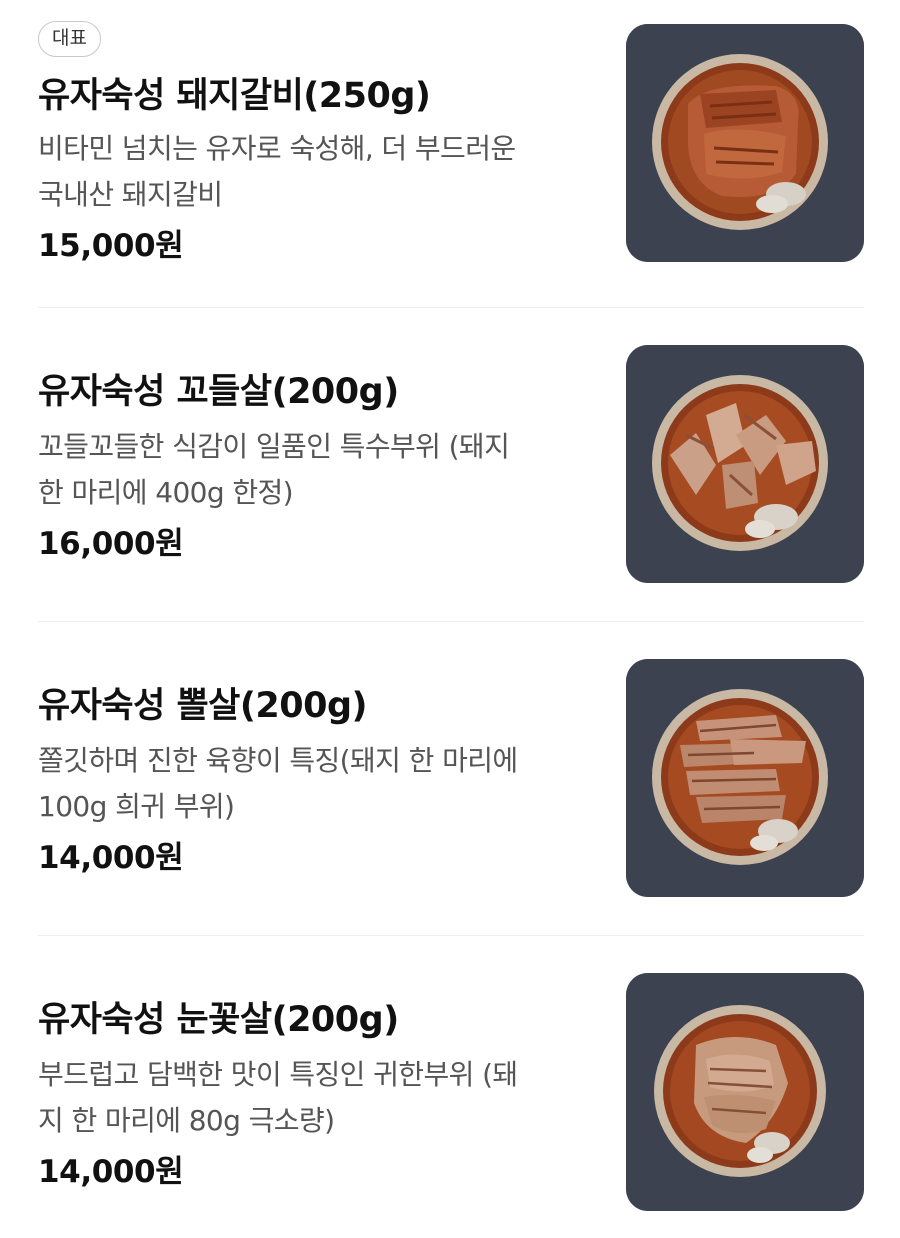 The image size is (900, 1238). Describe the element at coordinates (278, 1074) in the screenshot. I see `menu-item-description-line: 부드럽고 담백한 맛이 특징인 귀한부위 (돼` at that location.